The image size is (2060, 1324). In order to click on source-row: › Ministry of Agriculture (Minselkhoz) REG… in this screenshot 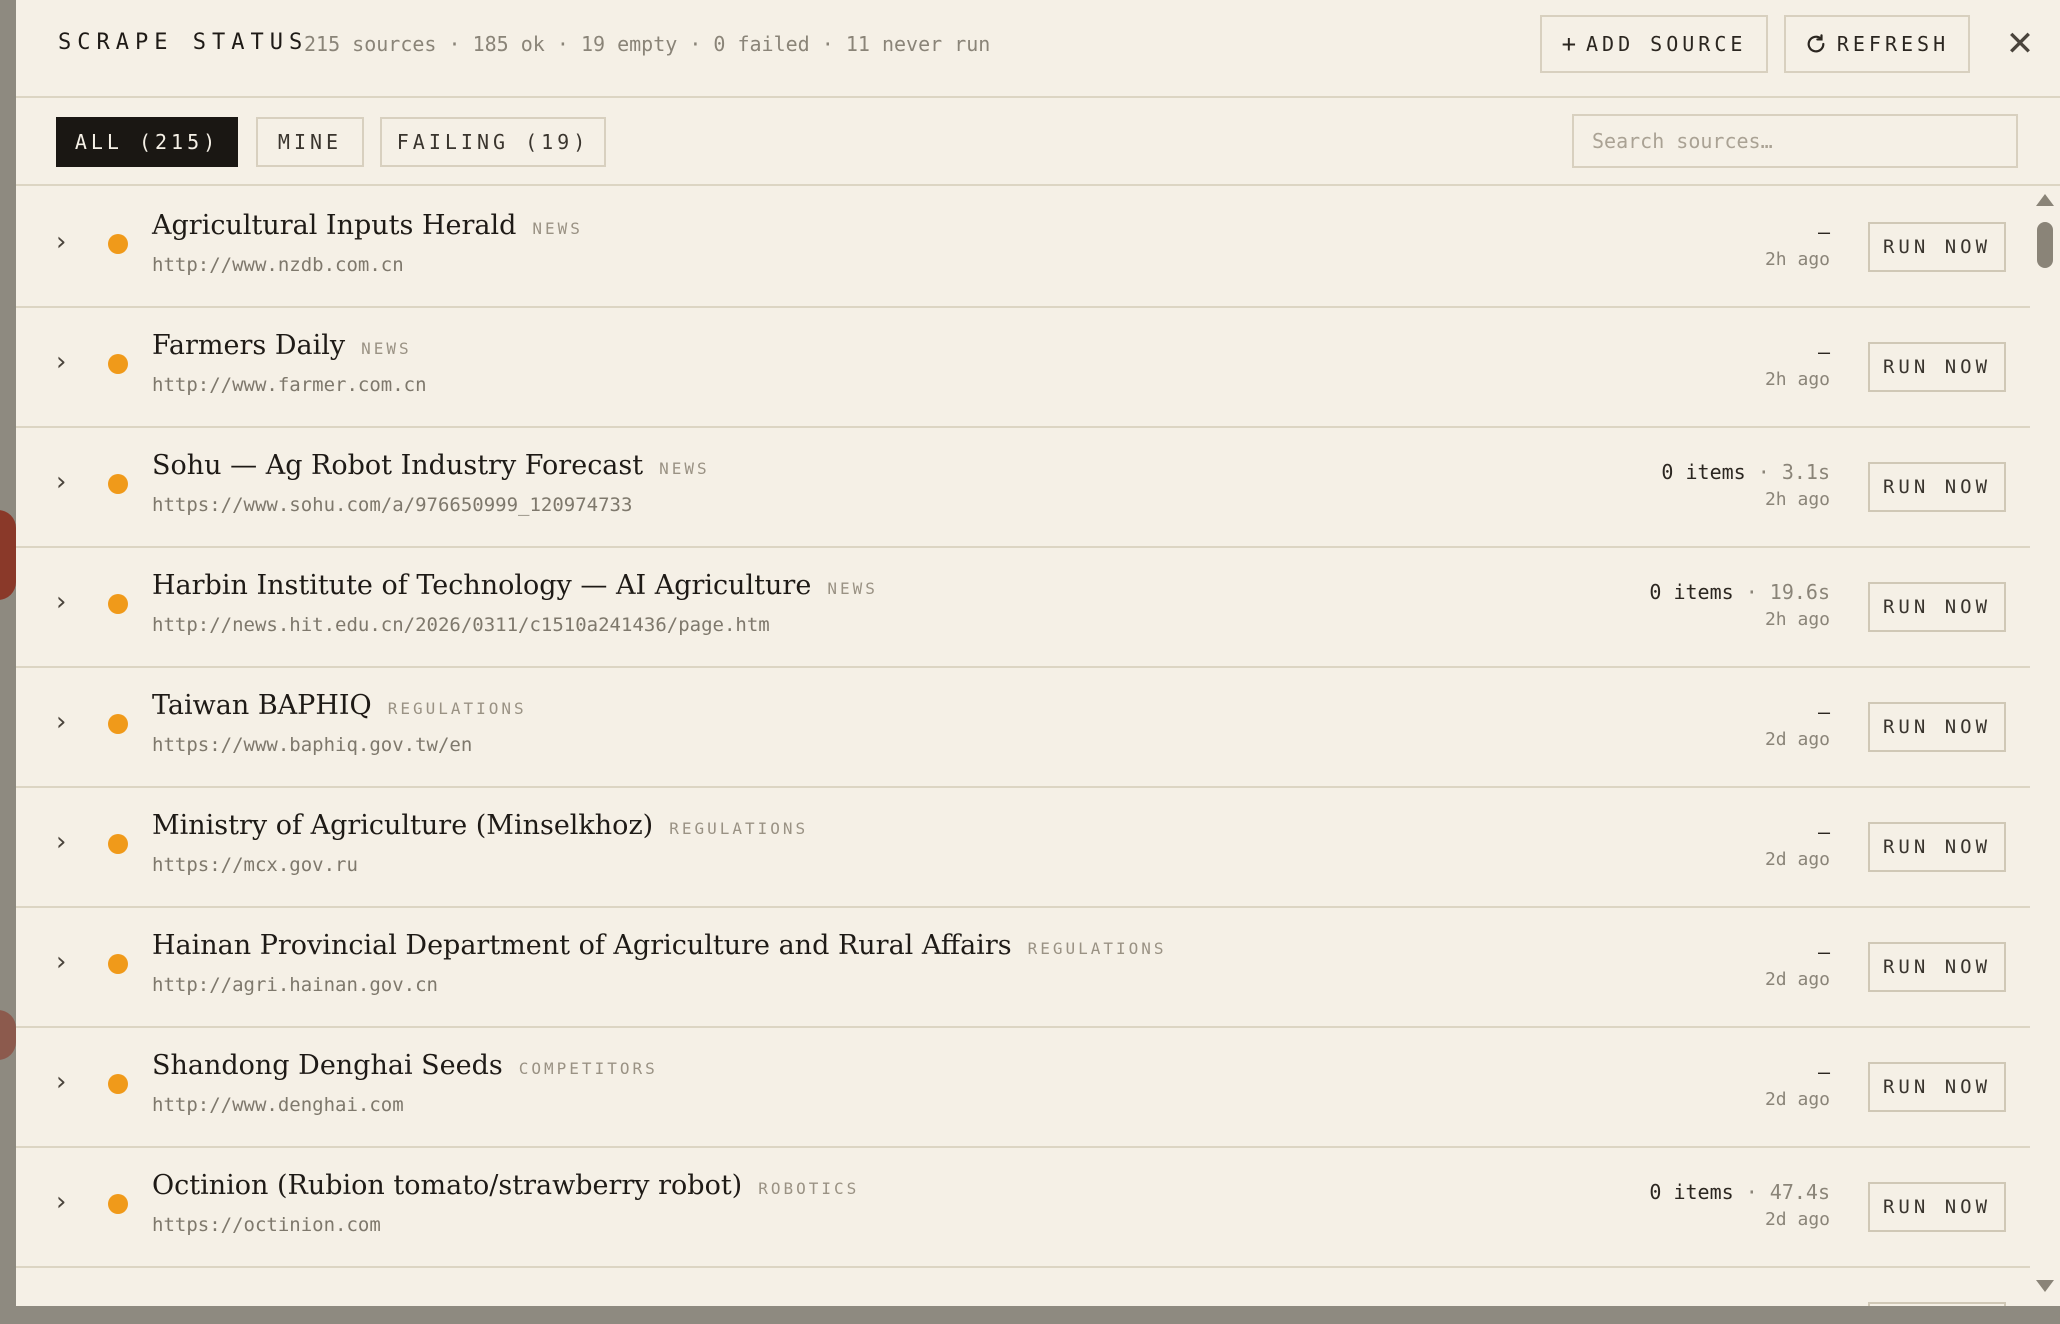, I will do `click(1023, 848)`.